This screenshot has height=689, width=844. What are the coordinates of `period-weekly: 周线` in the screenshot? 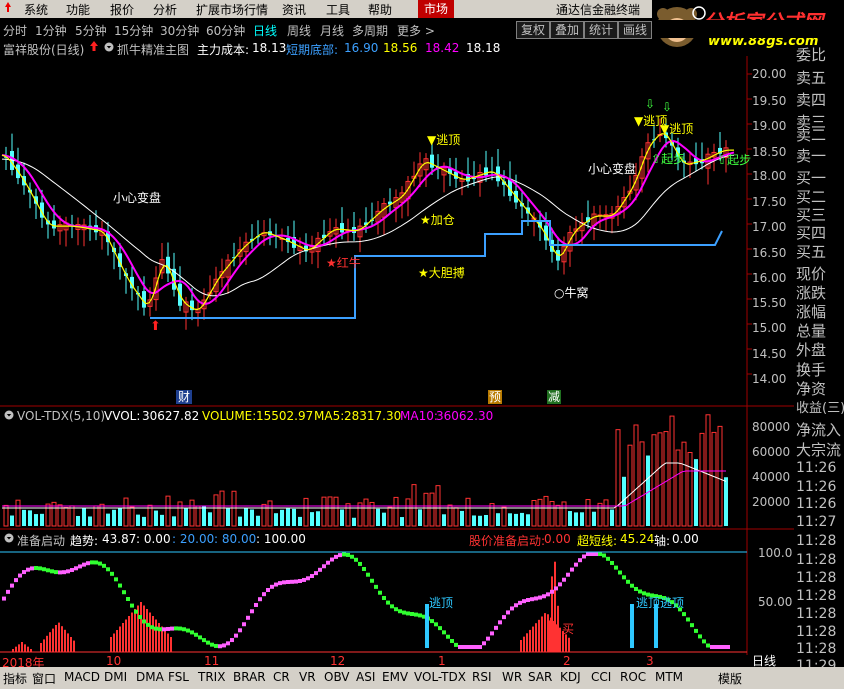 It's located at (299, 30).